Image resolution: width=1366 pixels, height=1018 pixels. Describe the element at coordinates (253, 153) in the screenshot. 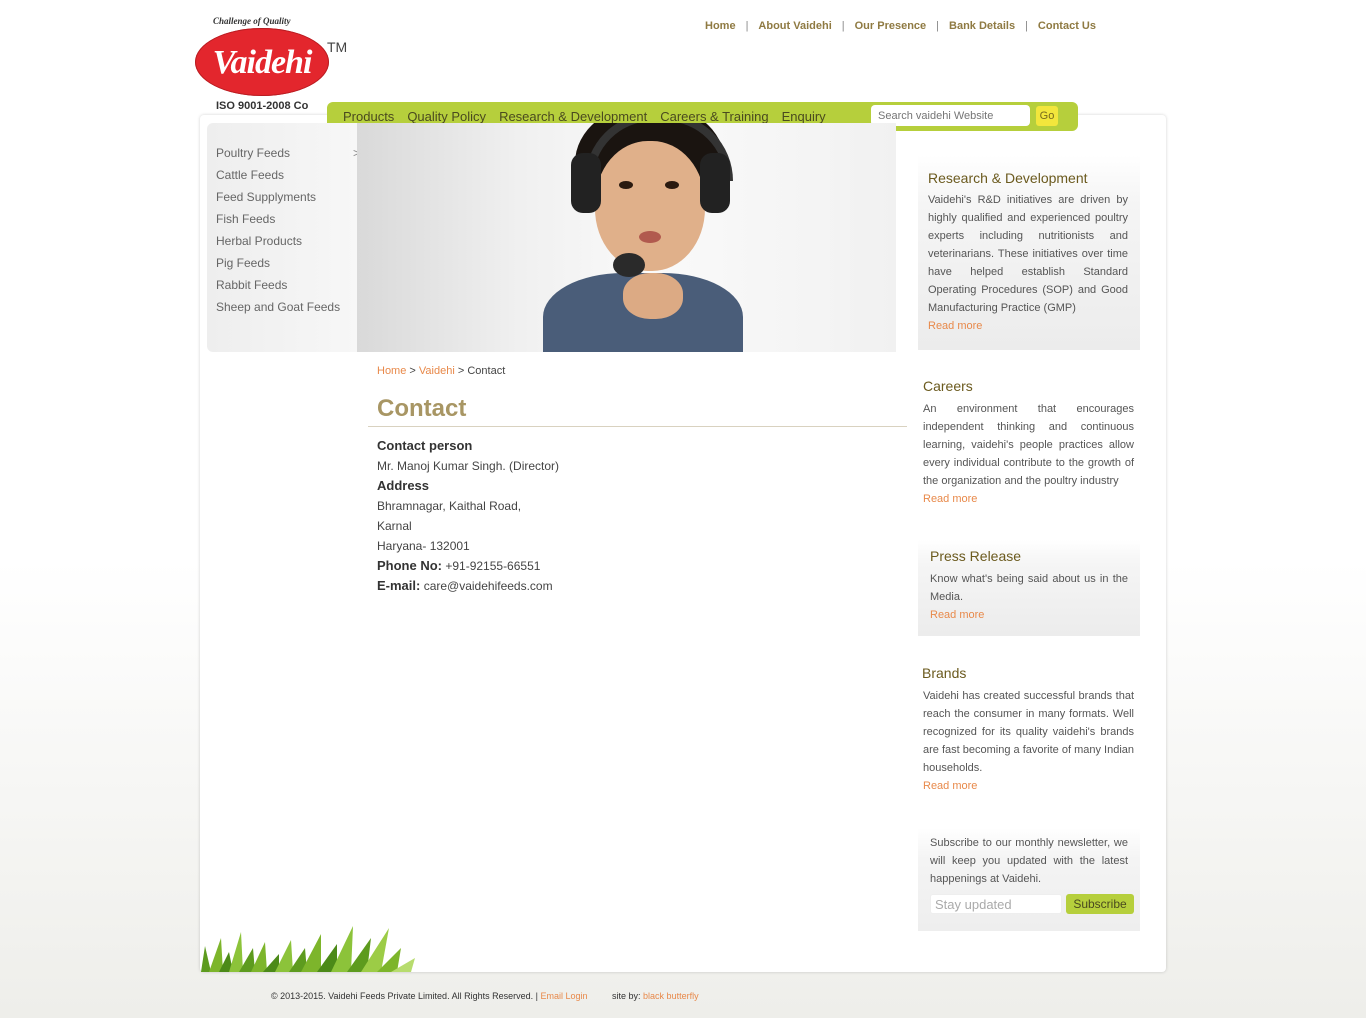

I see `sidebar-item-label: Poultry Feeds` at that location.